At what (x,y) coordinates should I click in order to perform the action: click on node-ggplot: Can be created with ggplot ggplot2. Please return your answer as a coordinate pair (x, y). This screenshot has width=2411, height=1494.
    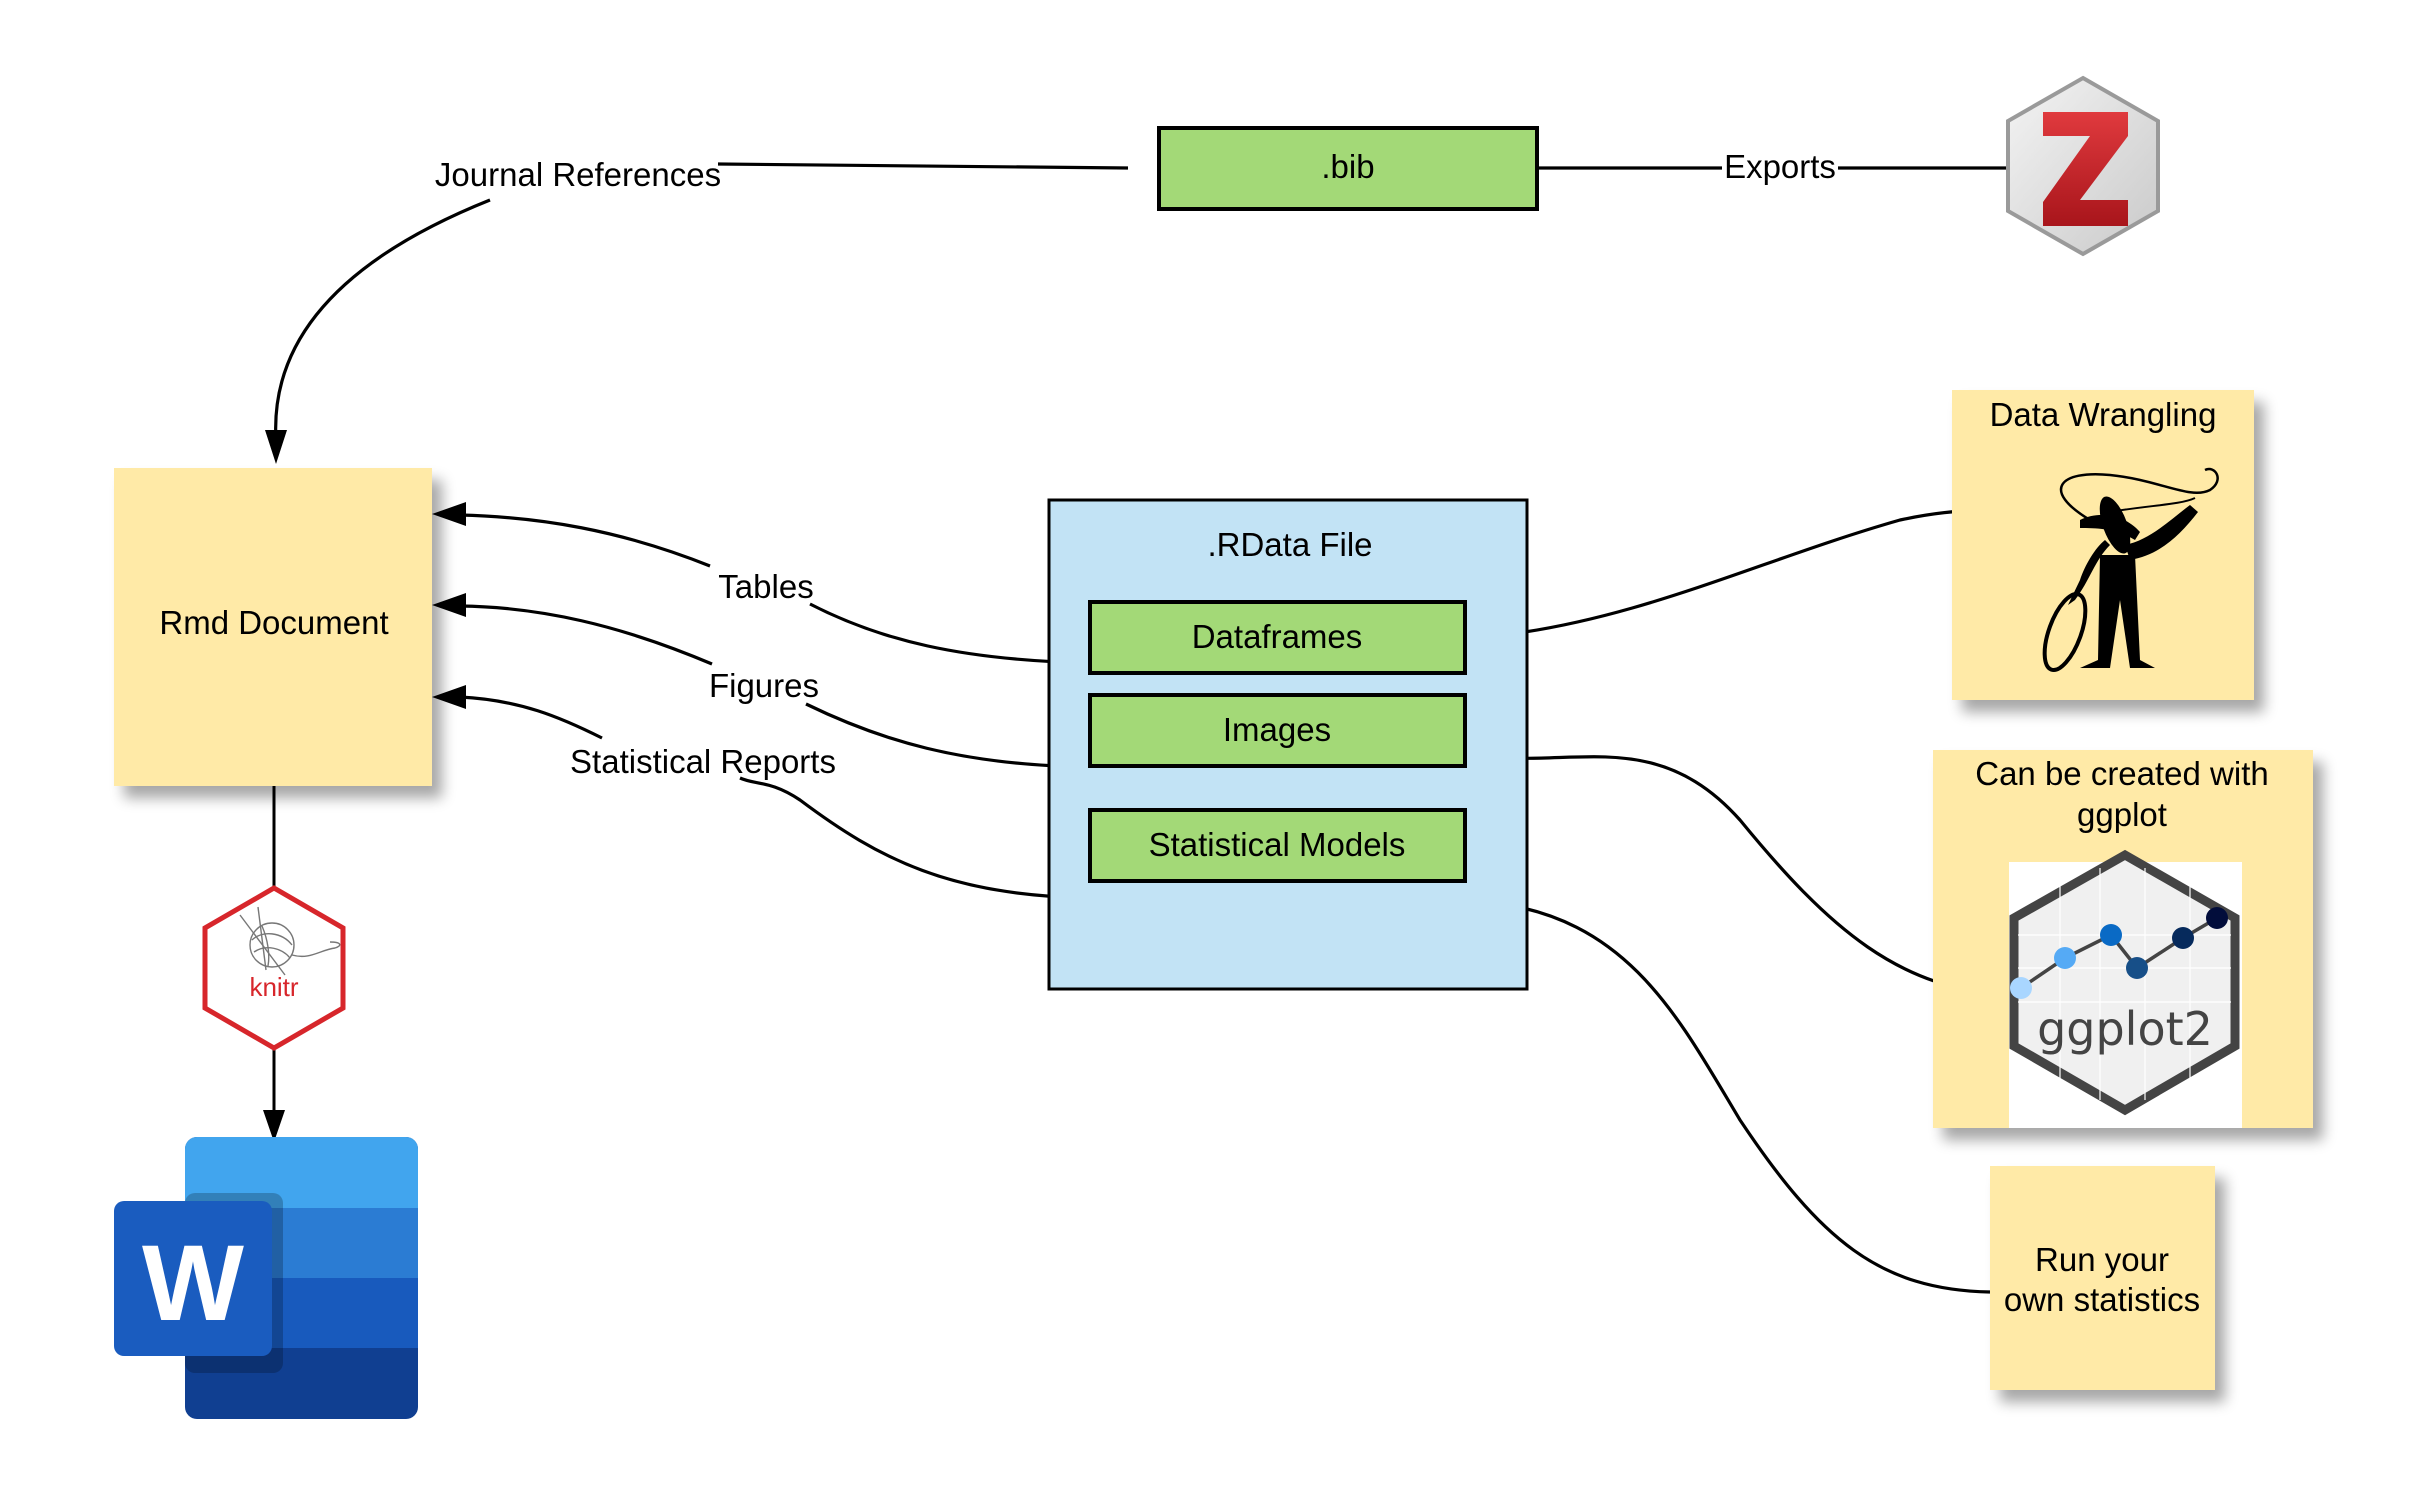
    Looking at the image, I should click on (2123, 939).